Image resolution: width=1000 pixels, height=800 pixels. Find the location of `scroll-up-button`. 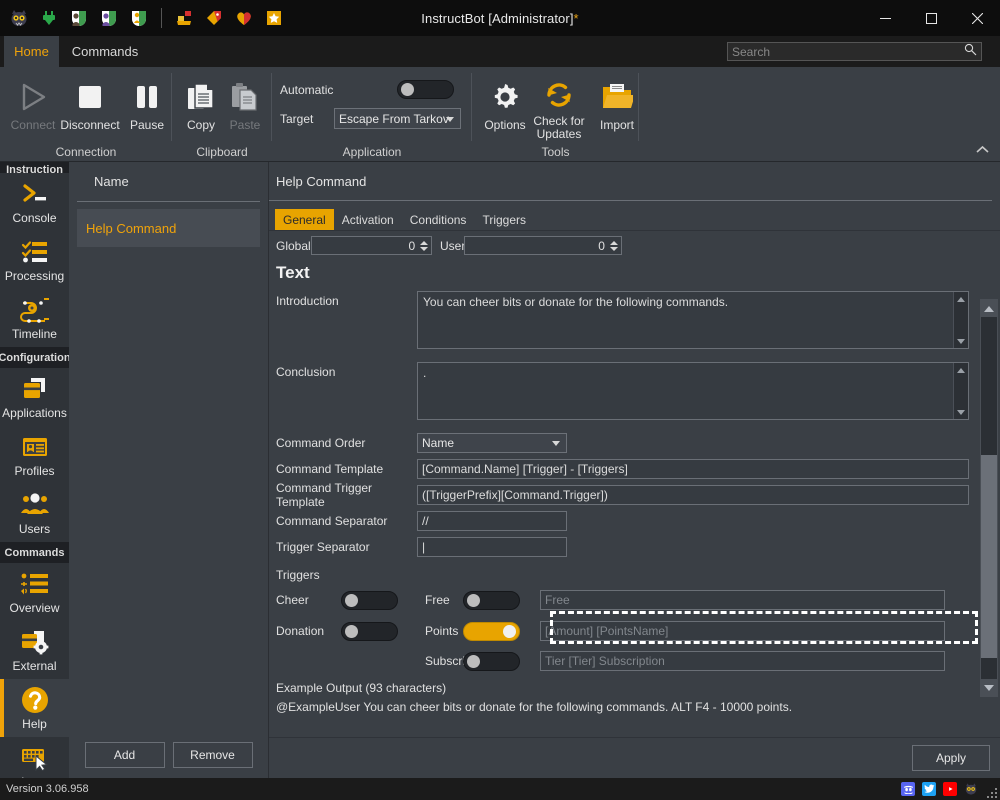

scroll-up-button is located at coordinates (989, 308).